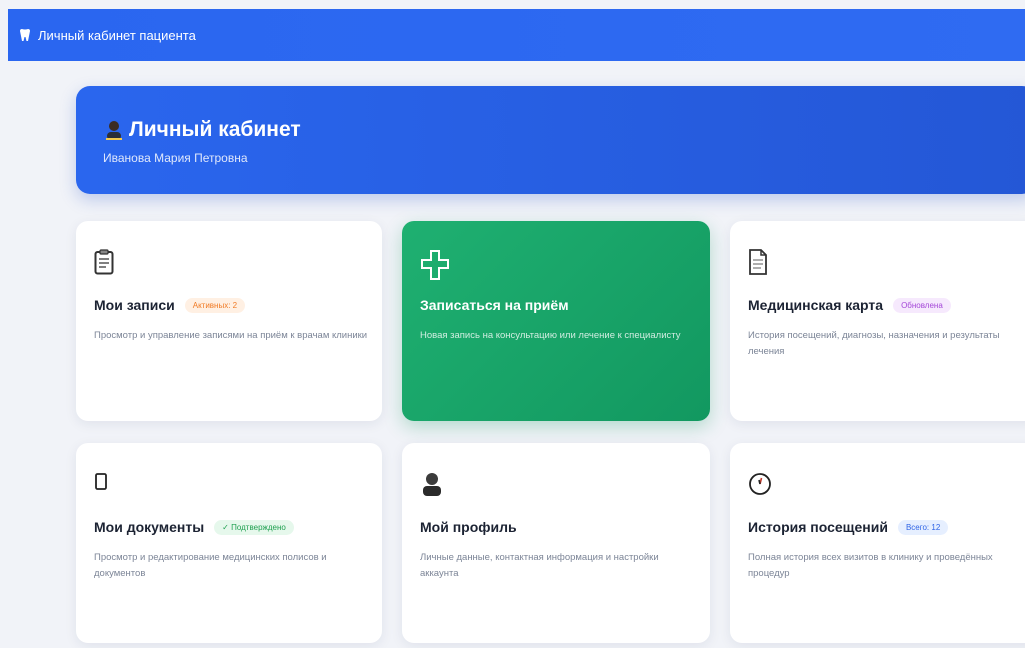 Image resolution: width=1025 pixels, height=648 pixels. Describe the element at coordinates (134, 305) in the screenshot. I see `card-title: Мои записи` at that location.